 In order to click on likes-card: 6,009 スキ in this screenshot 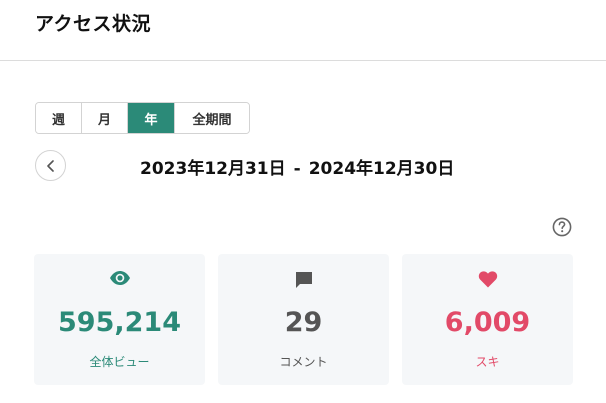, I will do `click(487, 319)`.